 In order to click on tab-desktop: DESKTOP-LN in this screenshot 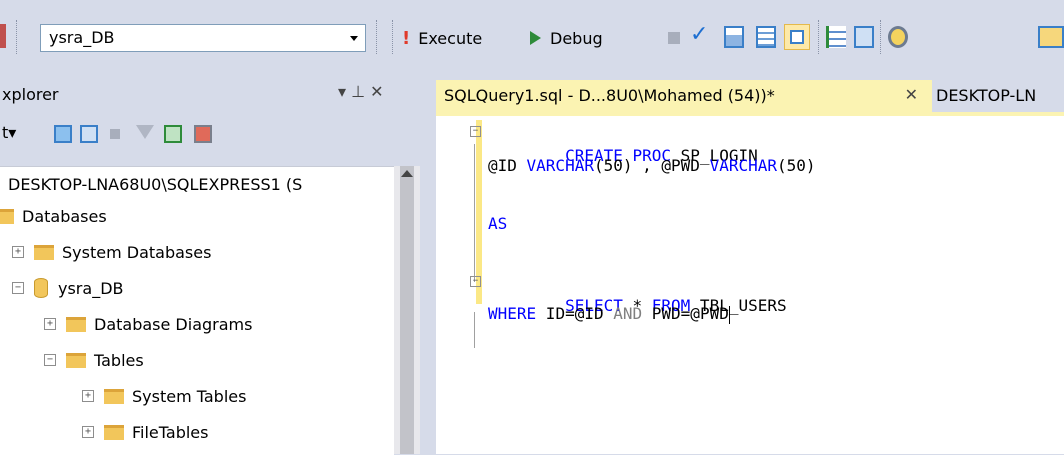, I will do `click(986, 95)`.